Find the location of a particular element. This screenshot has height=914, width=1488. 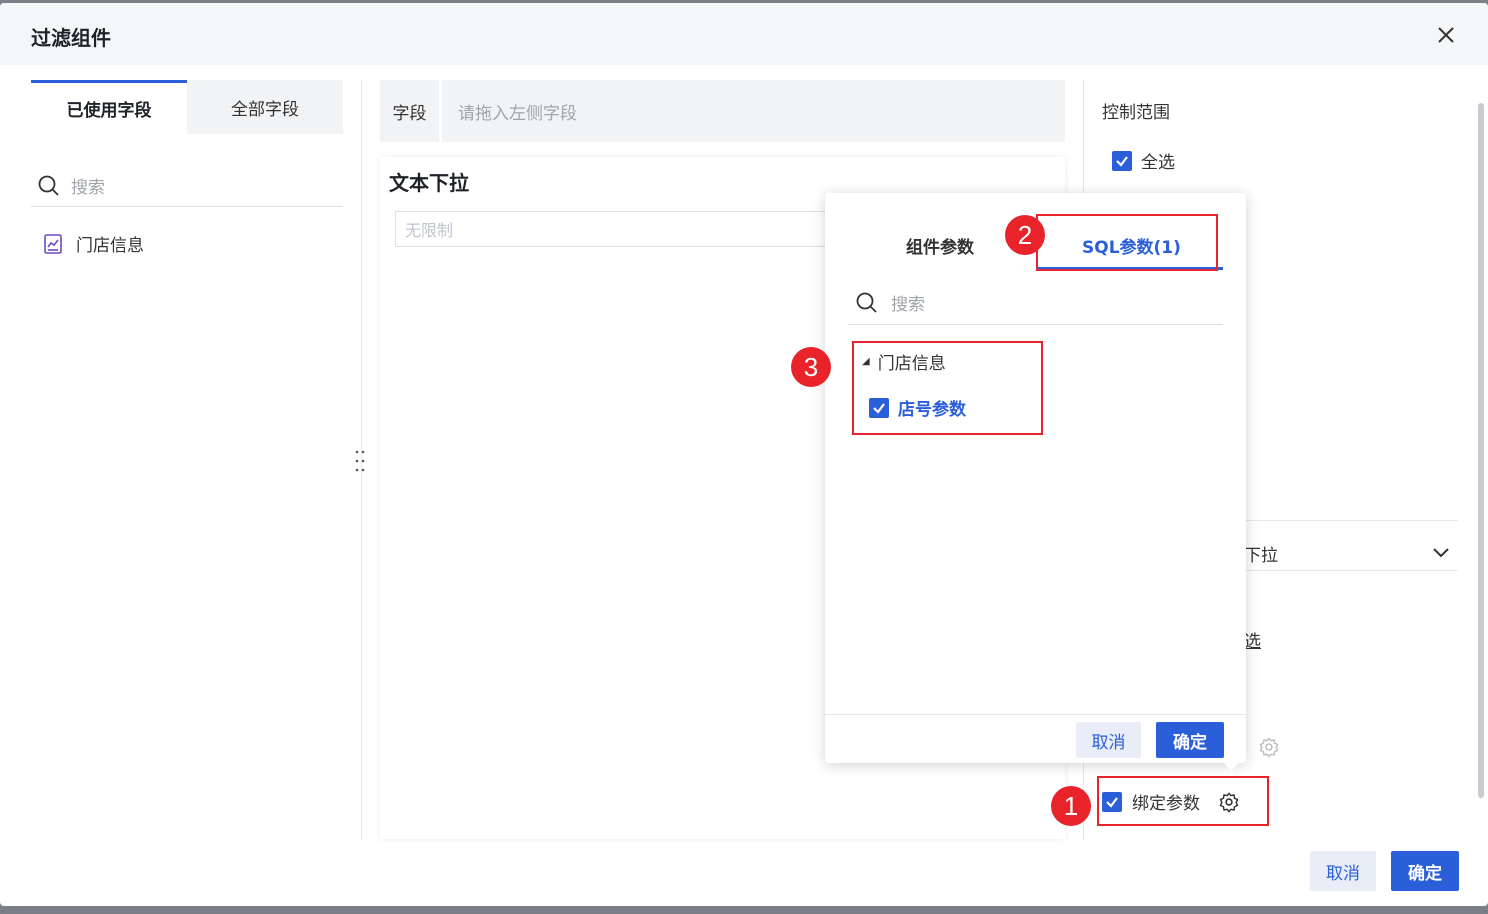

chevron-down-icon is located at coordinates (1441, 552).